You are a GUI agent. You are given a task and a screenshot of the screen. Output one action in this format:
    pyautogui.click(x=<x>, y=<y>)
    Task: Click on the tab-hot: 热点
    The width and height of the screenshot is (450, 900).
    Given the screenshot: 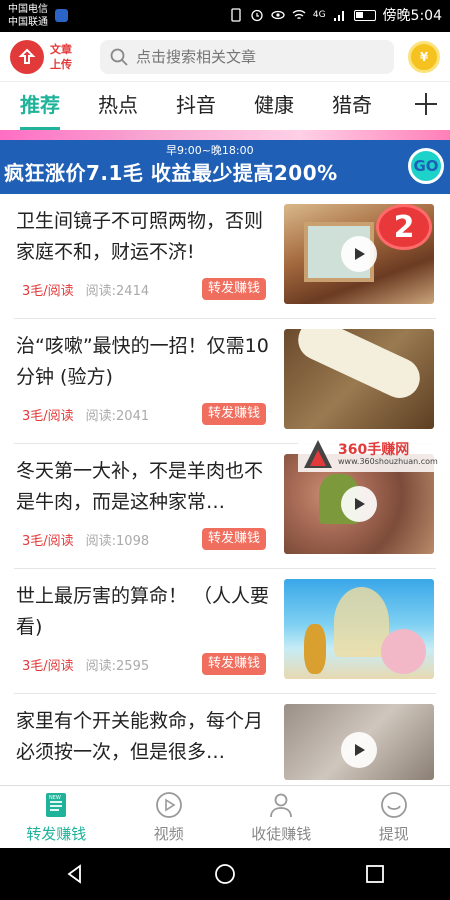 What is the action you would take?
    pyautogui.click(x=118, y=106)
    